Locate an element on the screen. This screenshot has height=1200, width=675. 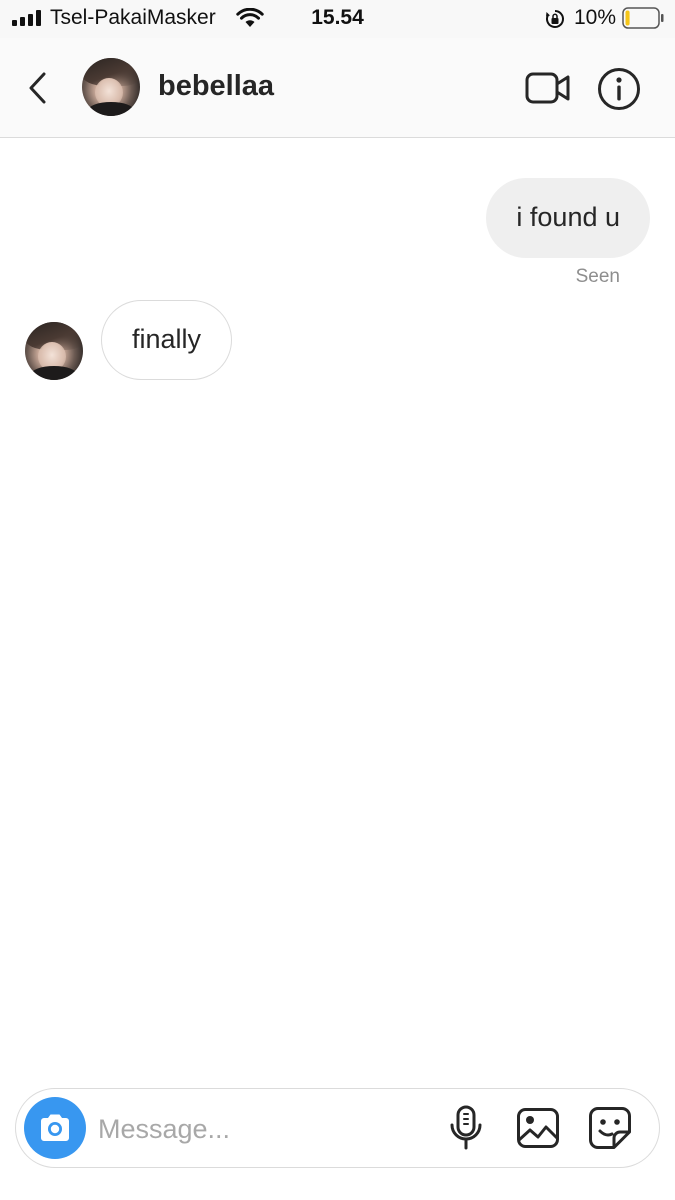
sender-avatar is located at coordinates (54, 351).